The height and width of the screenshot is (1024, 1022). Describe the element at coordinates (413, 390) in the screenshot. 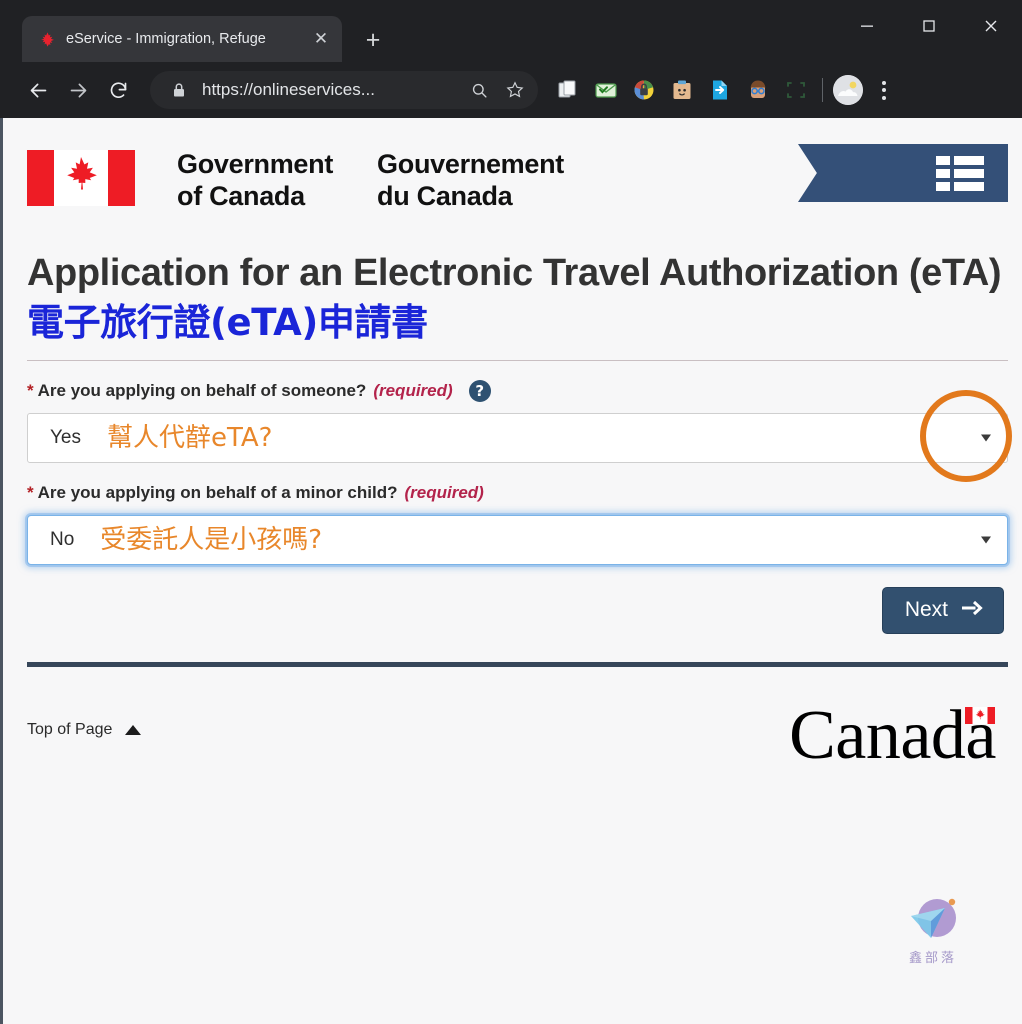

I see `question-1-required-tag: (required)` at that location.